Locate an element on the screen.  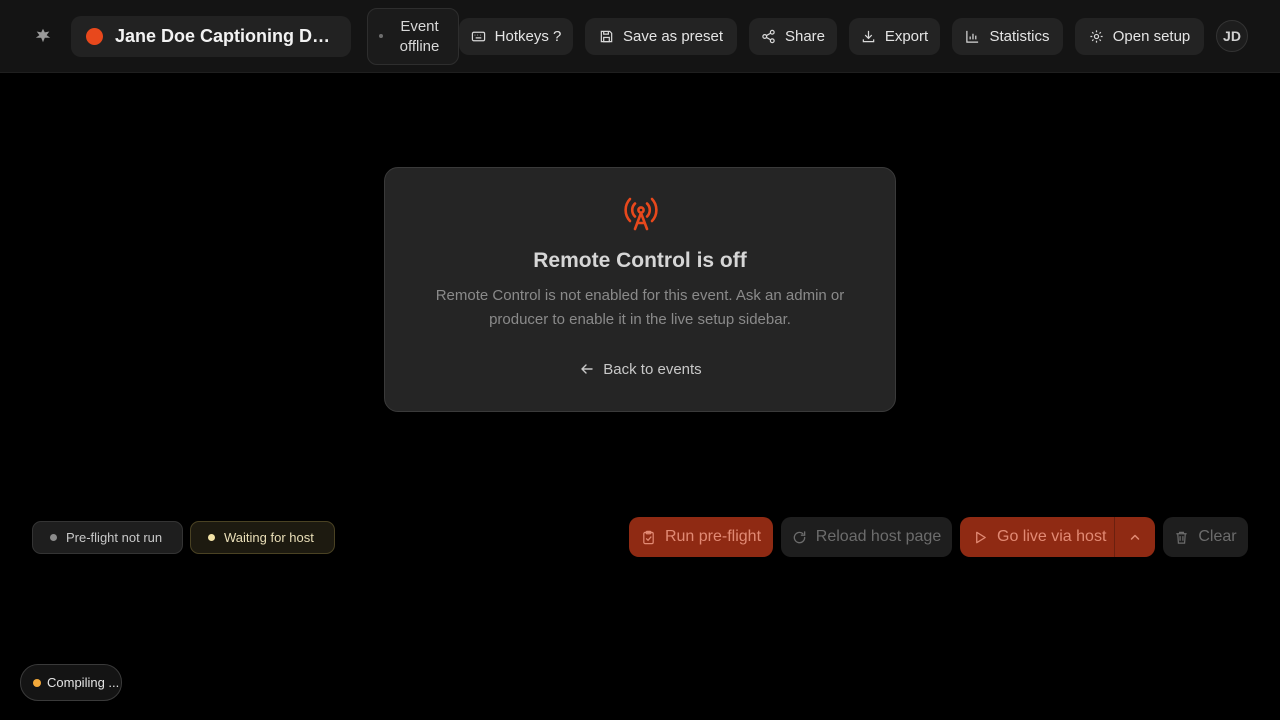
play-icon is located at coordinates (981, 537).